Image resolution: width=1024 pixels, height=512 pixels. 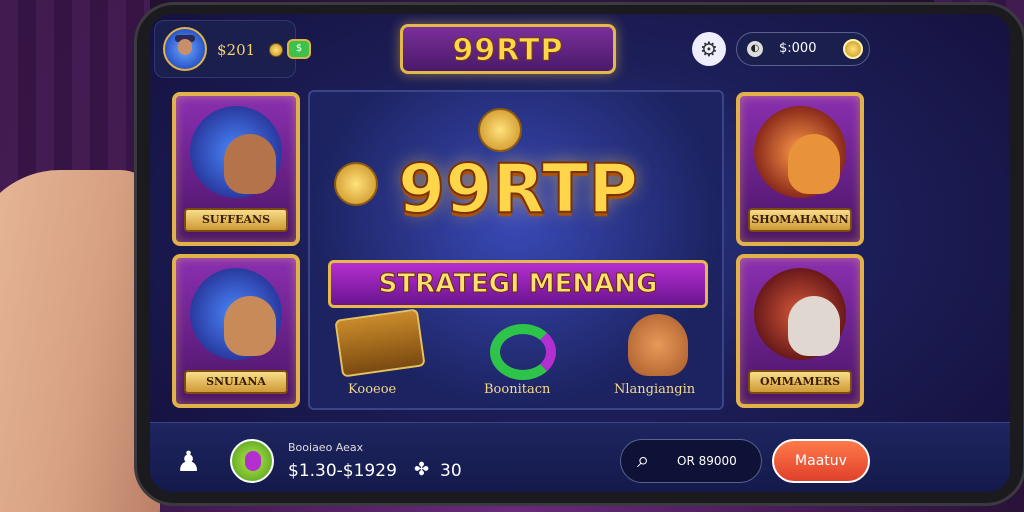 I want to click on game-name: Booiaeo Aeax, so click(x=326, y=447).